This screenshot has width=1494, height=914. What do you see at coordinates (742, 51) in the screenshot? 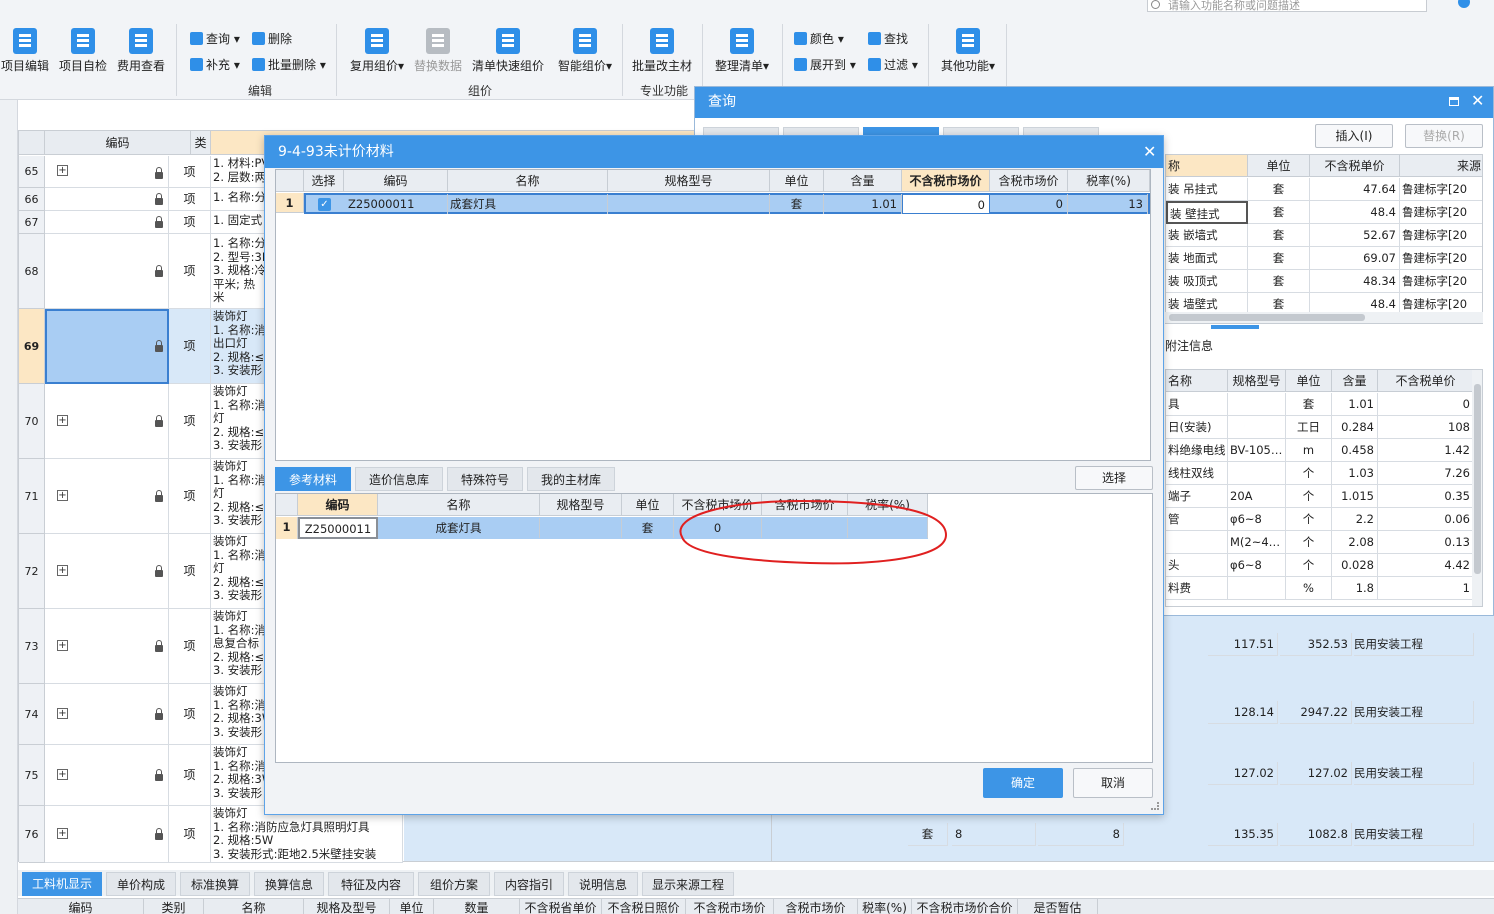
I see `organize-list-button: 整理清单▾` at bounding box center [742, 51].